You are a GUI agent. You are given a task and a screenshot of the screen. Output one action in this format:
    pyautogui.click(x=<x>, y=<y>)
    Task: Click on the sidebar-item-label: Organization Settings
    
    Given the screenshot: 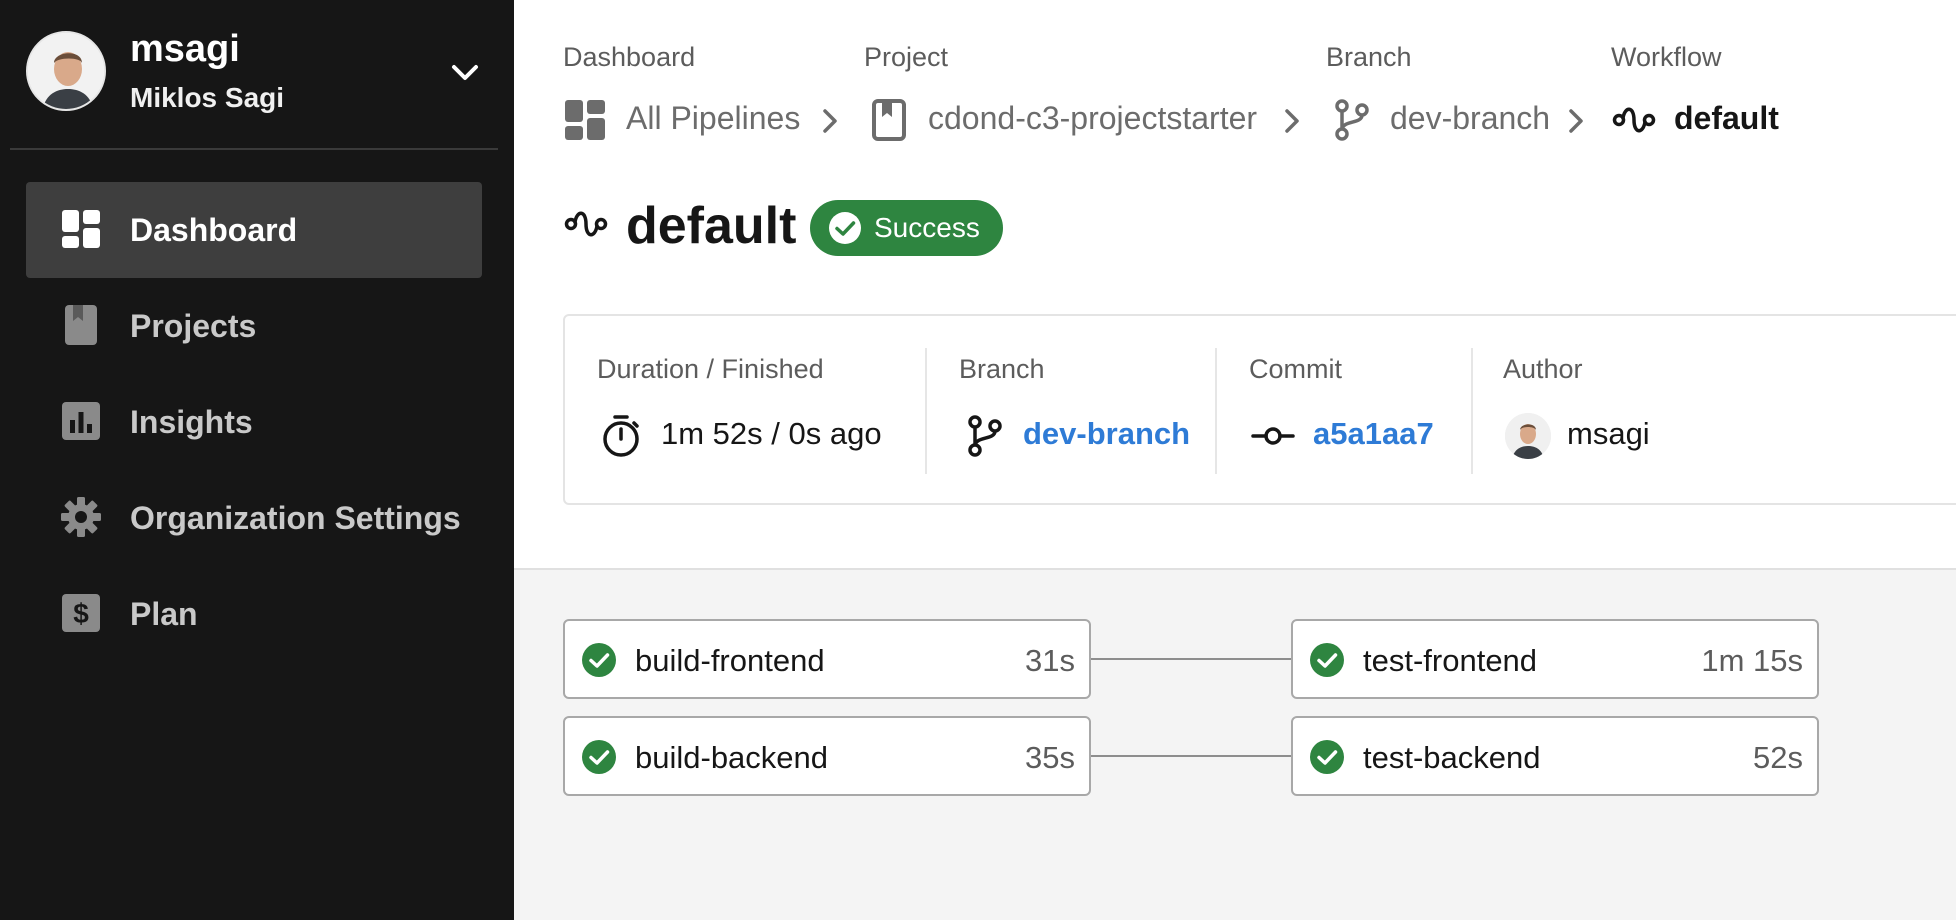 What is the action you would take?
    pyautogui.click(x=295, y=518)
    